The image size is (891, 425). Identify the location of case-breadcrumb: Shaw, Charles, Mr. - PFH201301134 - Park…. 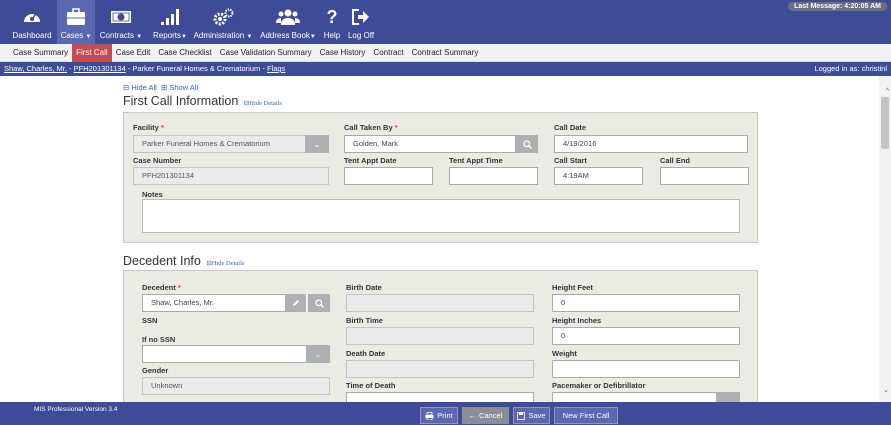
(445, 69).